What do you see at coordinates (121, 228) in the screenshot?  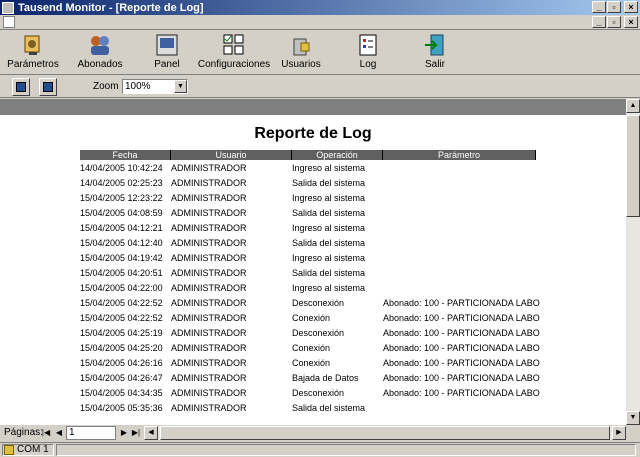 I see `table-cell: 15/04/2005 04:12:21` at bounding box center [121, 228].